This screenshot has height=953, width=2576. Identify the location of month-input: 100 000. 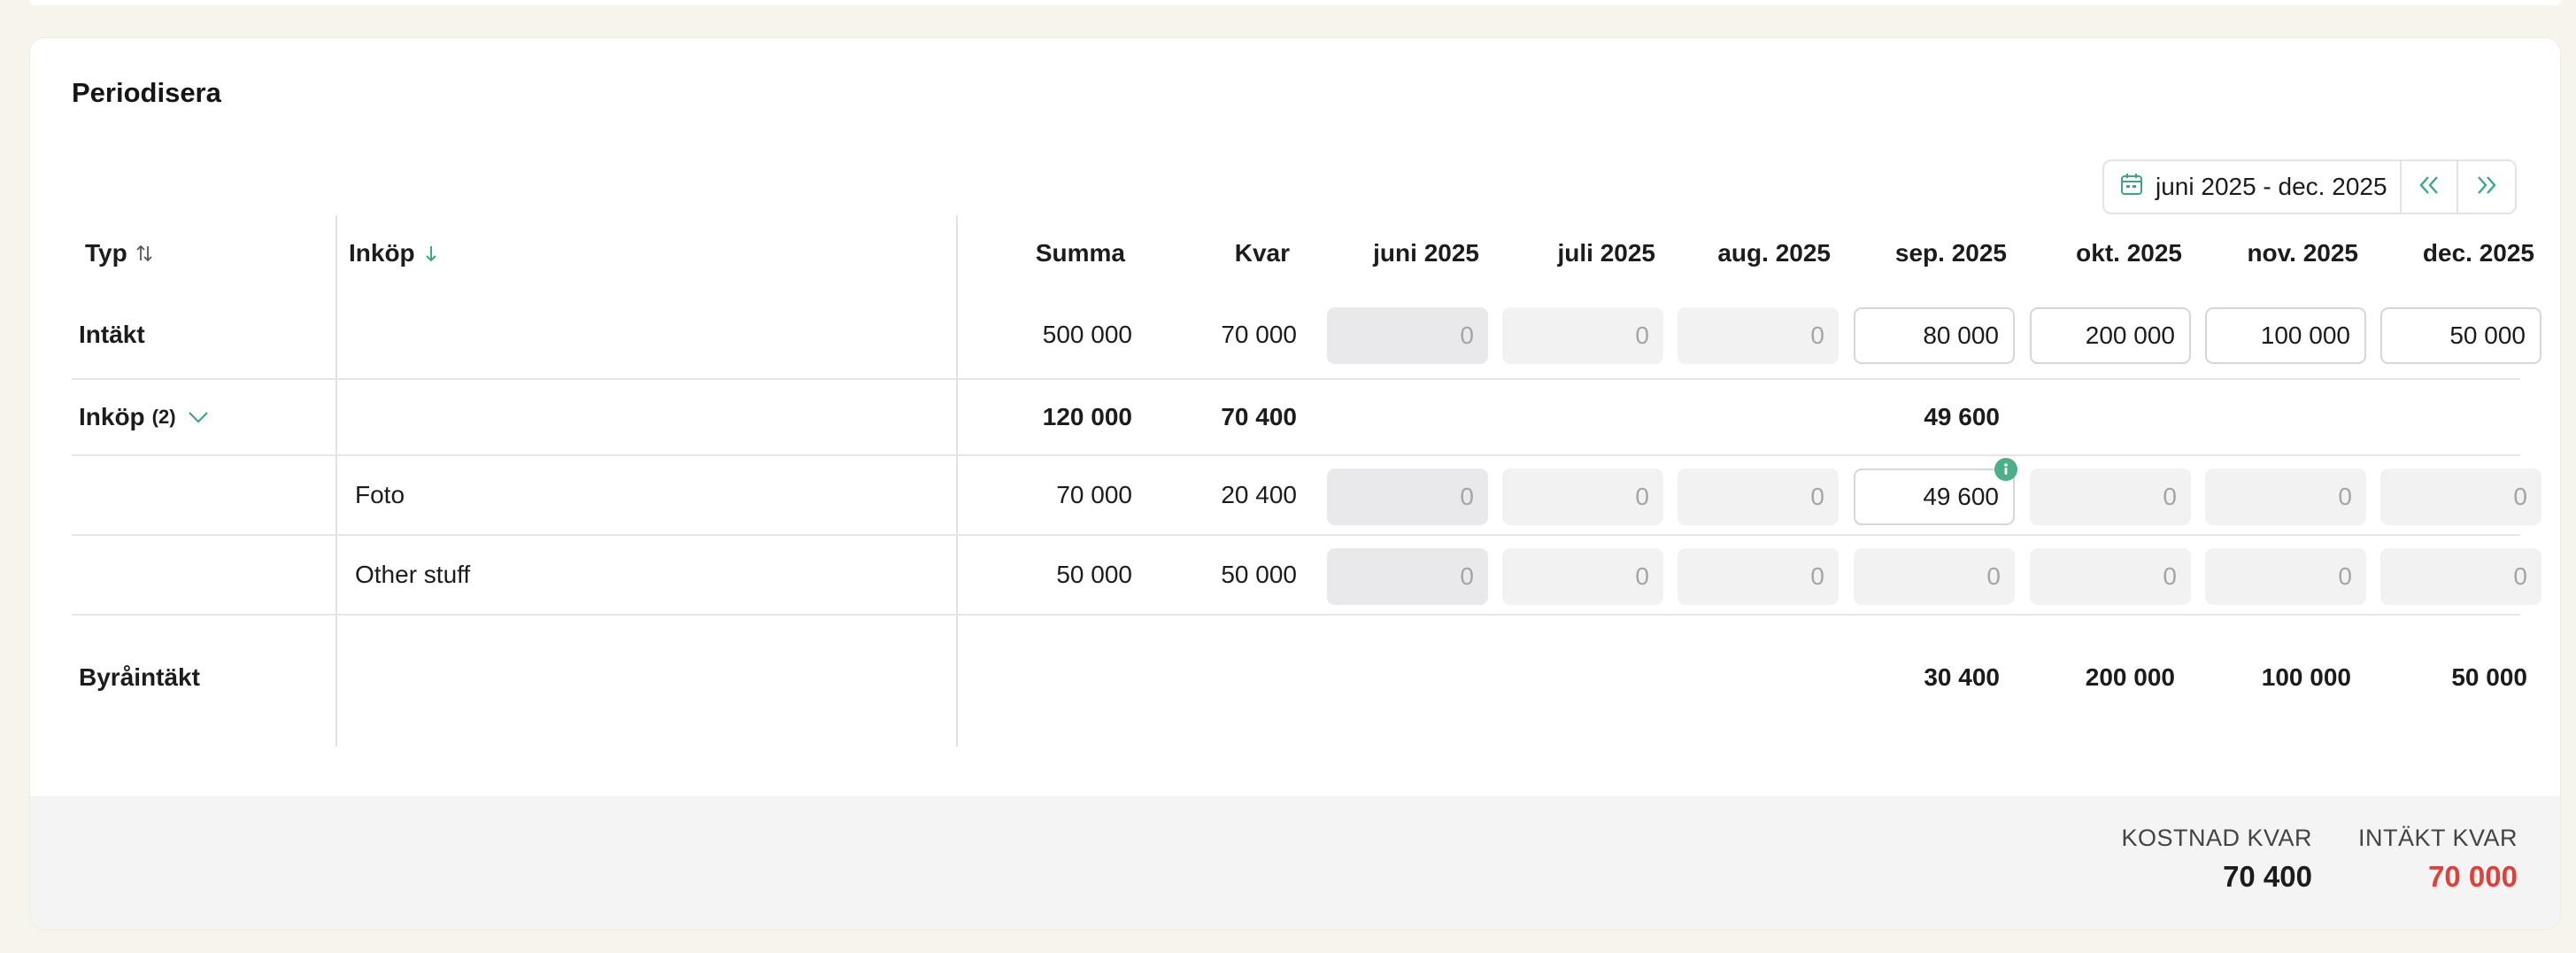
(2285, 335).